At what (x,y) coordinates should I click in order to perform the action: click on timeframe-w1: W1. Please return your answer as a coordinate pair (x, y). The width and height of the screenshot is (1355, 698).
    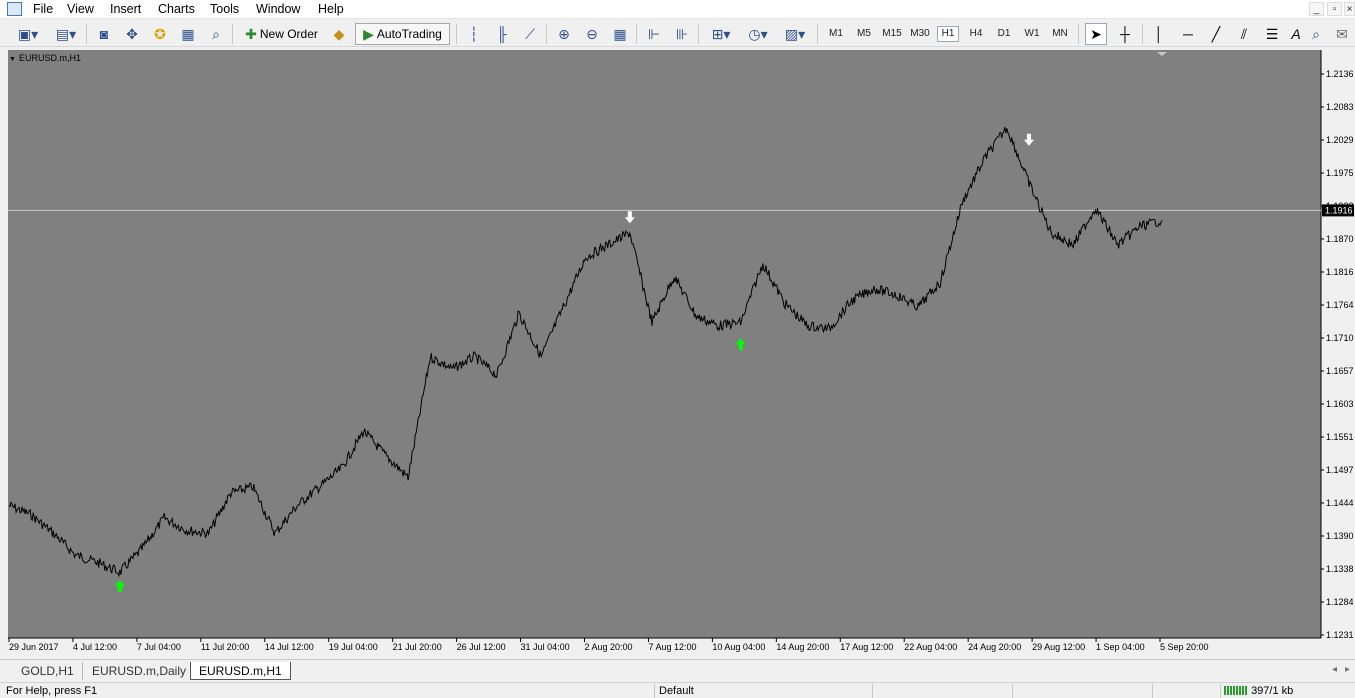
    Looking at the image, I should click on (1032, 34).